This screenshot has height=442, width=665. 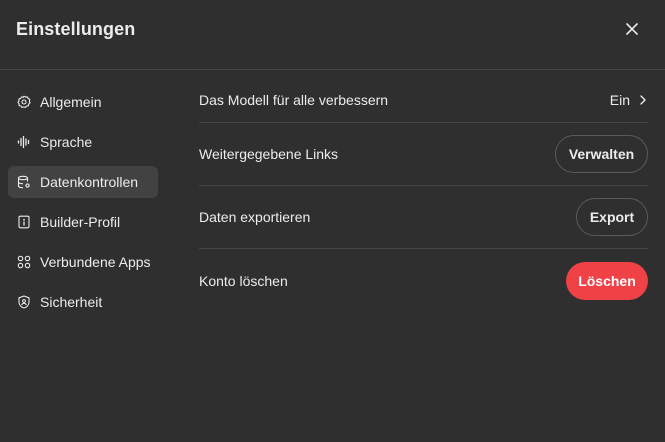 I want to click on sidebar-item-sicherheit: Sicherheit, so click(x=83, y=302).